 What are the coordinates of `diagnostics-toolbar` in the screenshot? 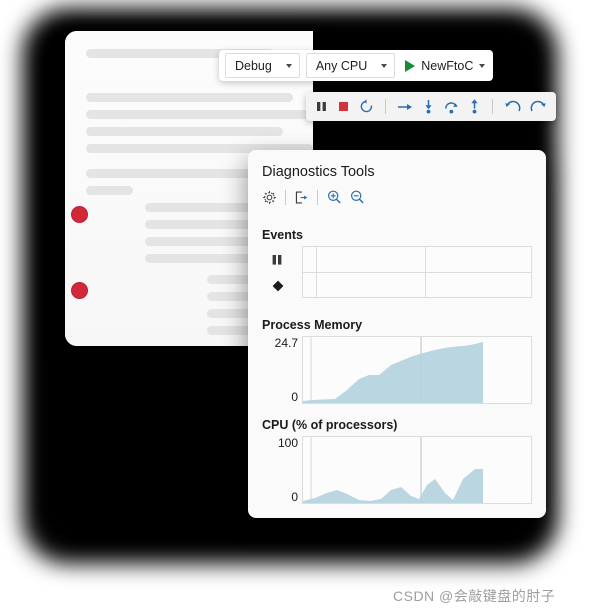 It's located at (397, 192).